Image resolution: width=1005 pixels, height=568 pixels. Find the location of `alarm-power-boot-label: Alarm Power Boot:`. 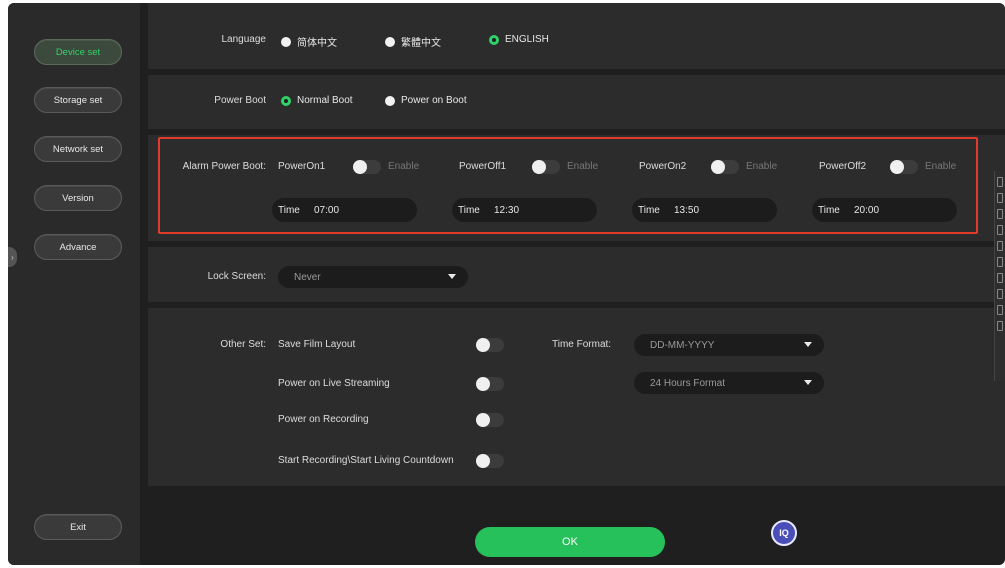

alarm-power-boot-label: Alarm Power Boot: is located at coordinates (224, 166).